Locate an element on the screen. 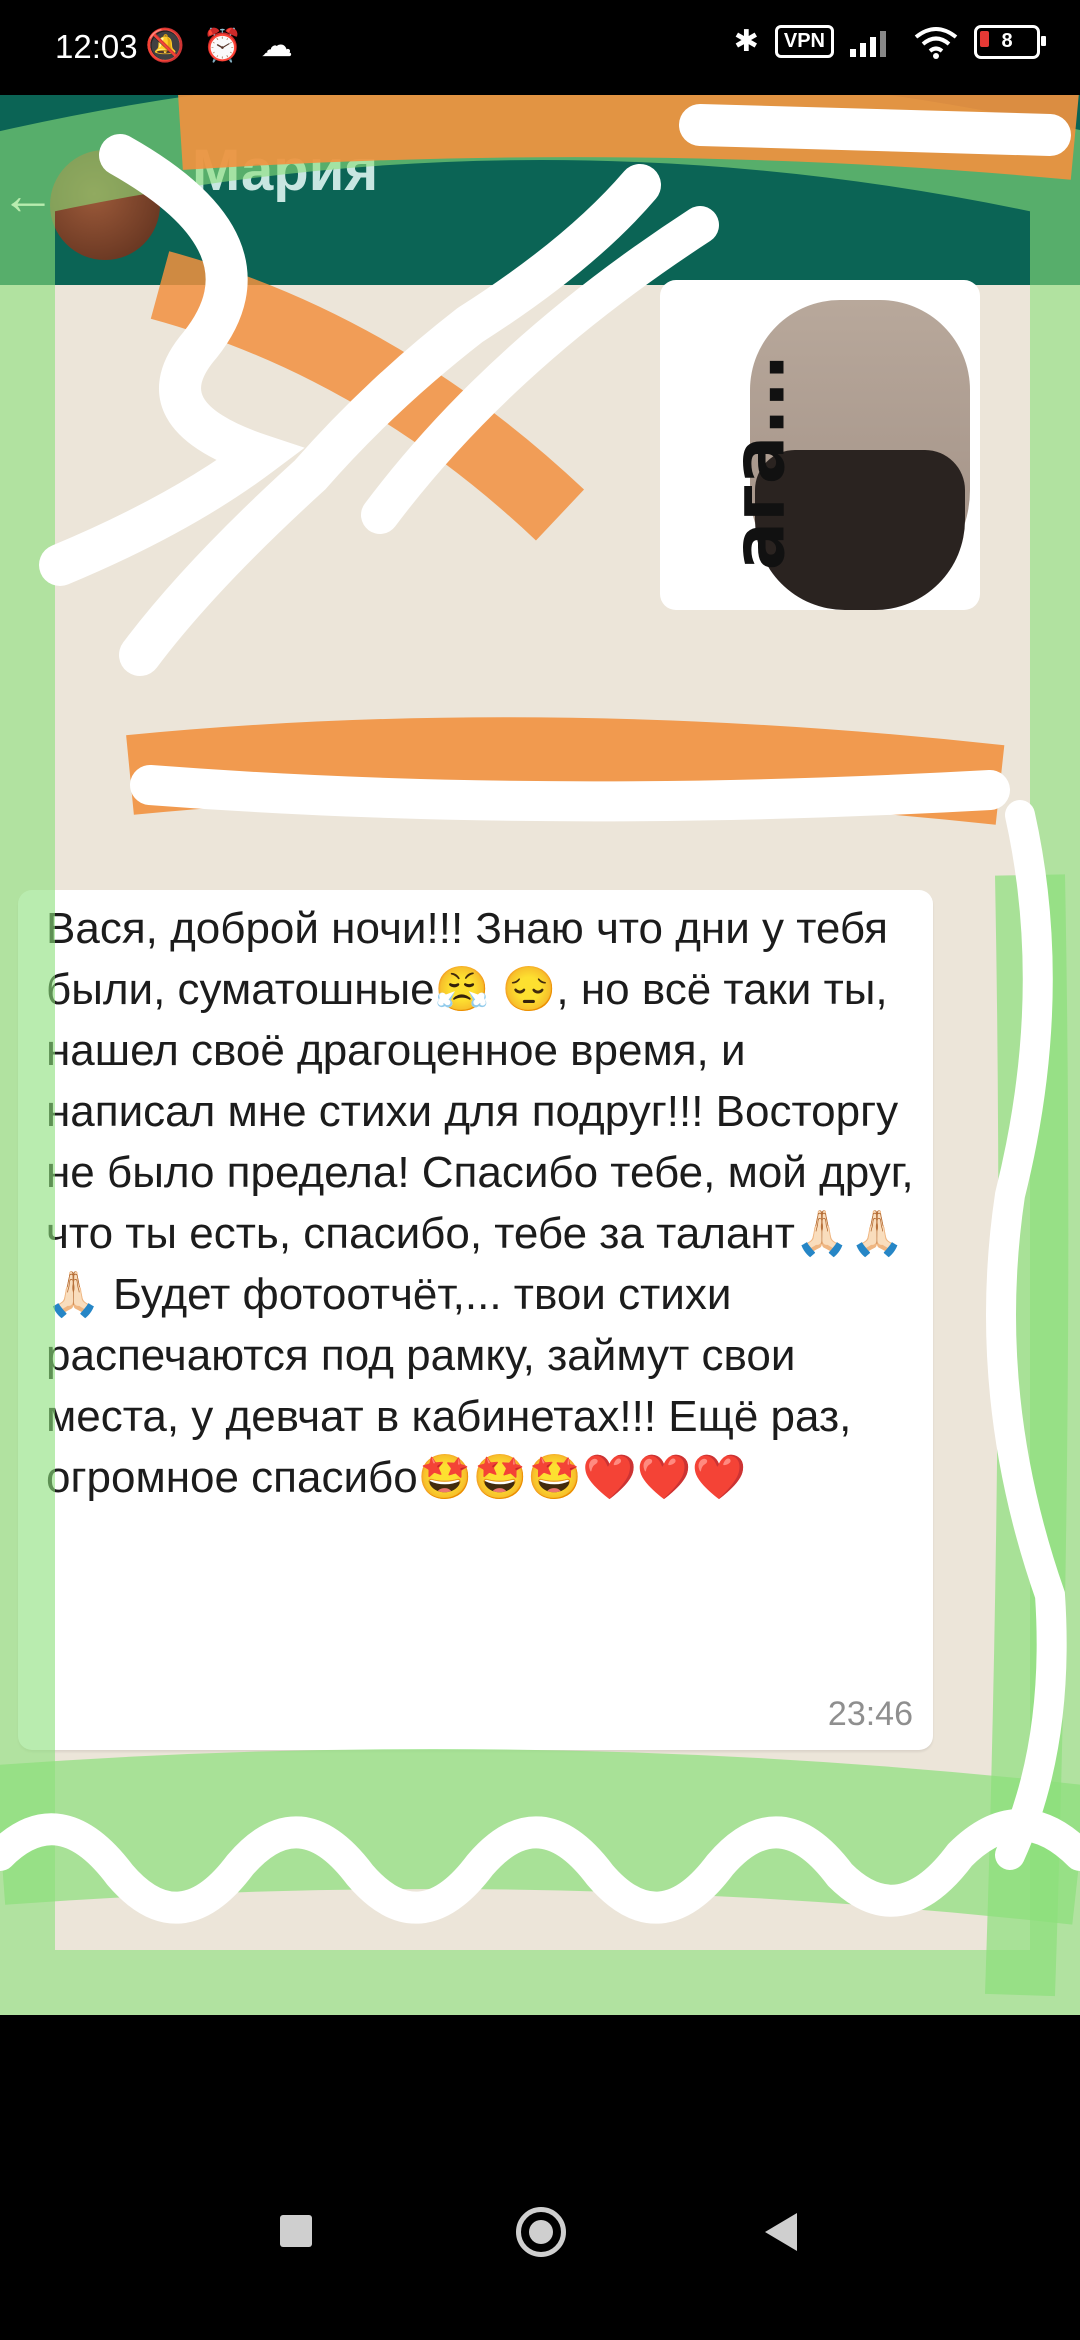 This screenshot has width=1080, height=2340. bluetooth-icon: ✱ is located at coordinates (746, 41).